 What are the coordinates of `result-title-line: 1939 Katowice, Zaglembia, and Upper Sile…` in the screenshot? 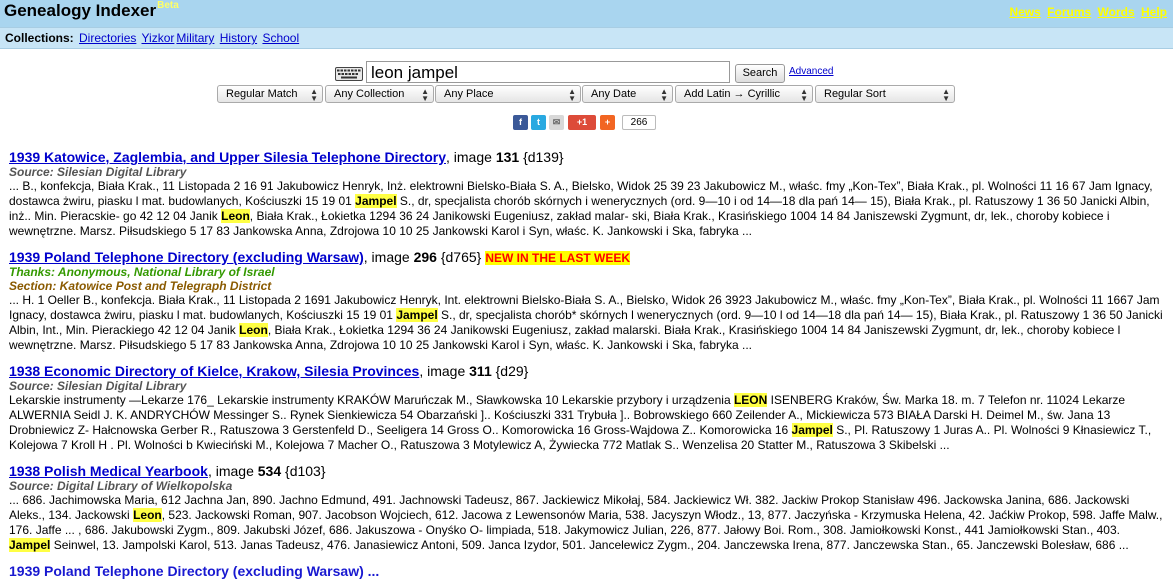 It's located at (586, 157).